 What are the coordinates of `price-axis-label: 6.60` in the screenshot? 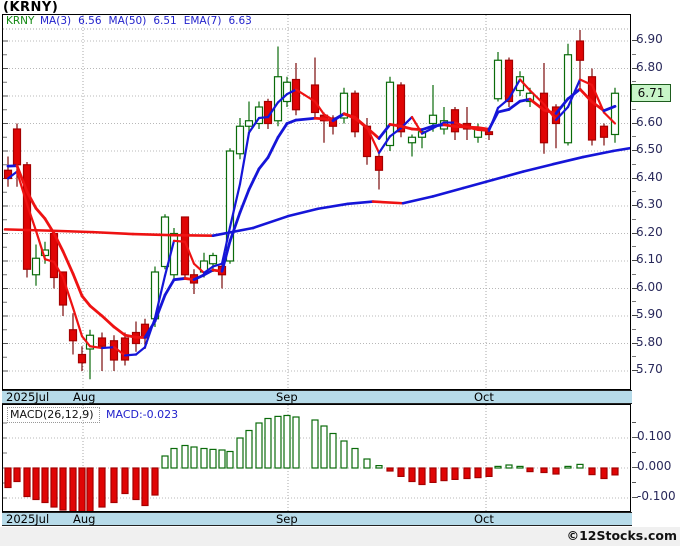 It's located at (649, 121).